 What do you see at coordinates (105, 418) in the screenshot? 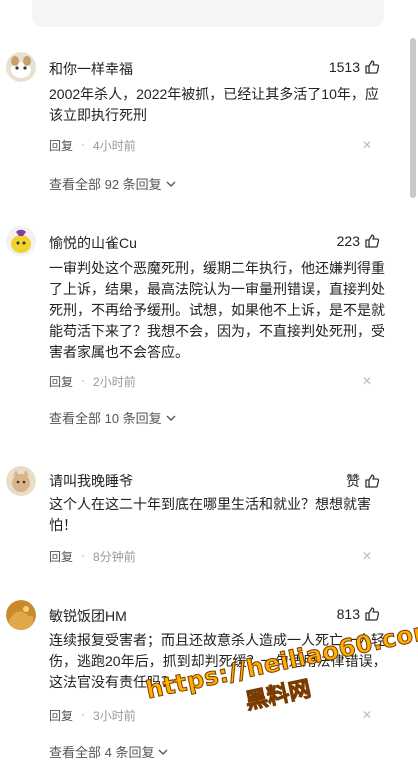
I see `view-all-replies-label: 查看全部 10 条回复` at bounding box center [105, 418].